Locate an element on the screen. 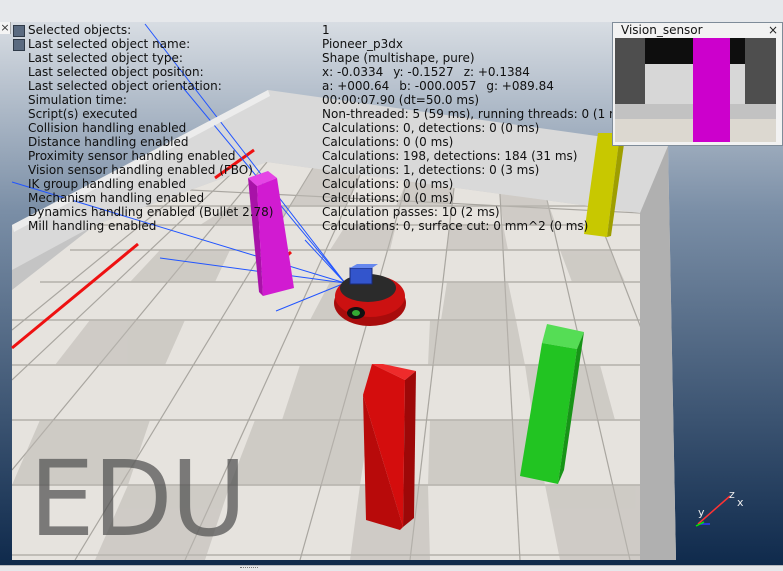 Image resolution: width=783 pixels, height=571 pixels. info-label: Dynamics handling enabled (Bullet 2.78) is located at coordinates (151, 212).